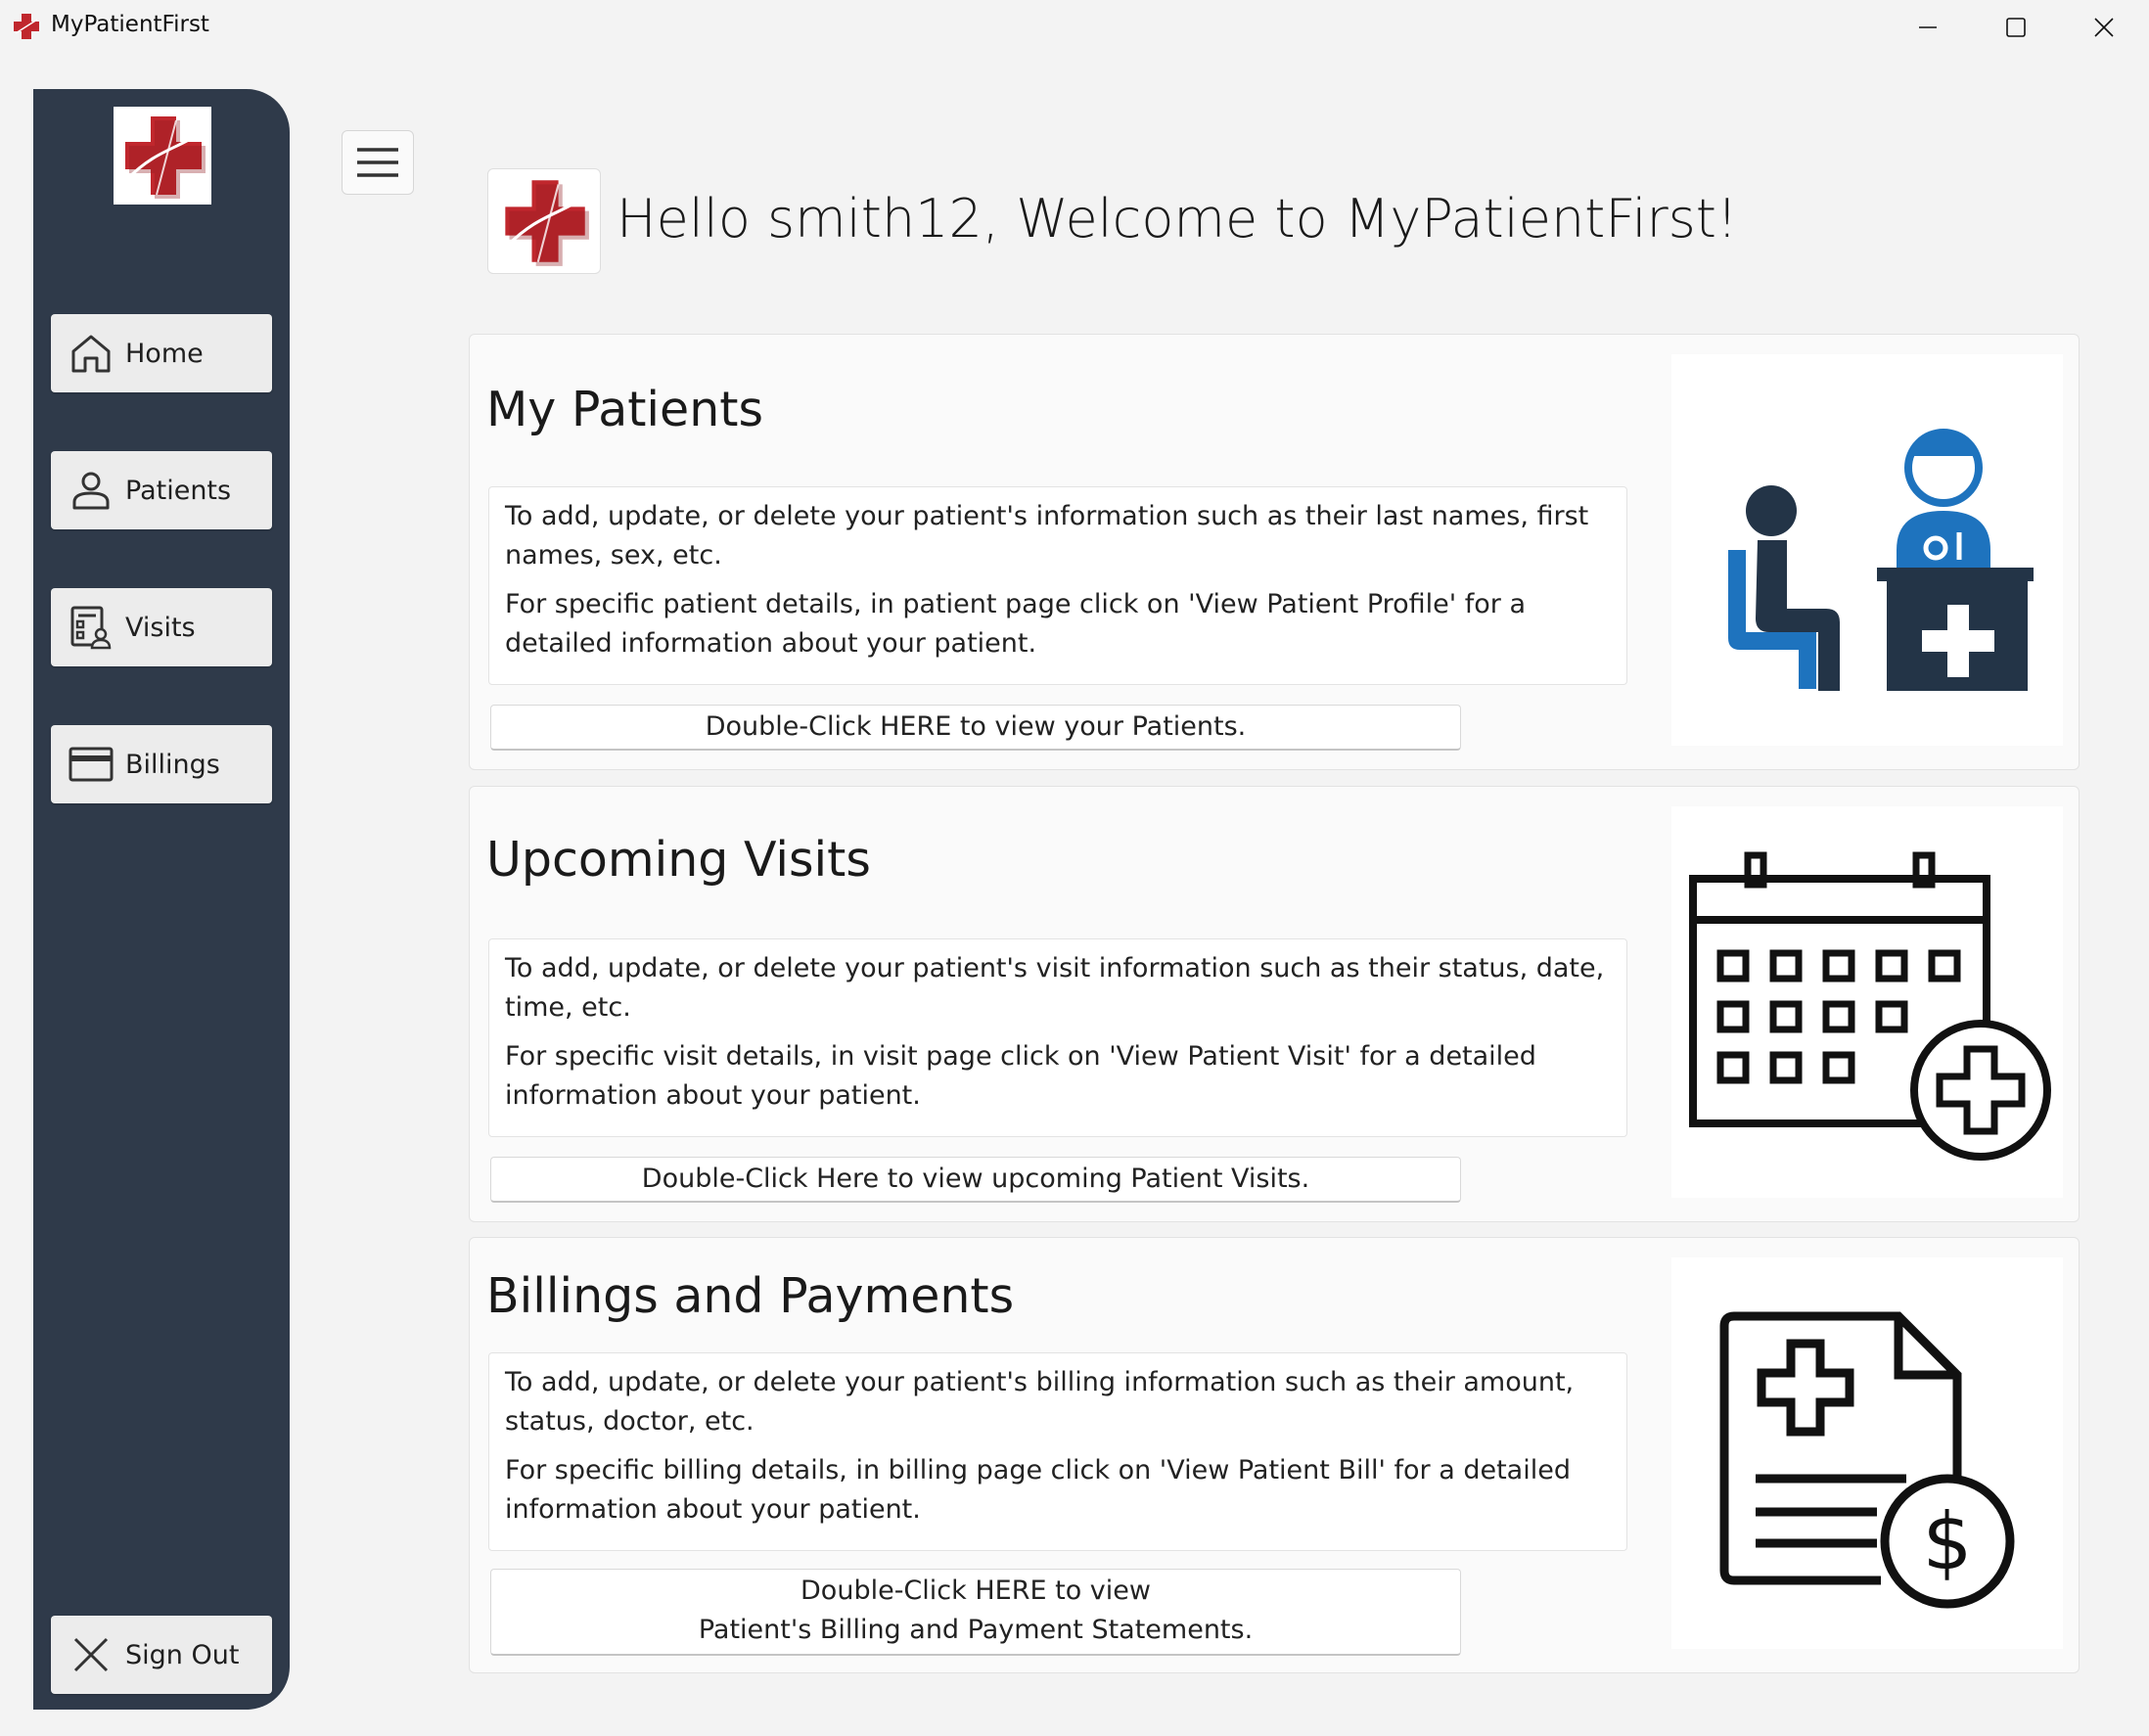 Image resolution: width=2149 pixels, height=1736 pixels. What do you see at coordinates (624, 410) in the screenshot?
I see `card-title: My Patients` at bounding box center [624, 410].